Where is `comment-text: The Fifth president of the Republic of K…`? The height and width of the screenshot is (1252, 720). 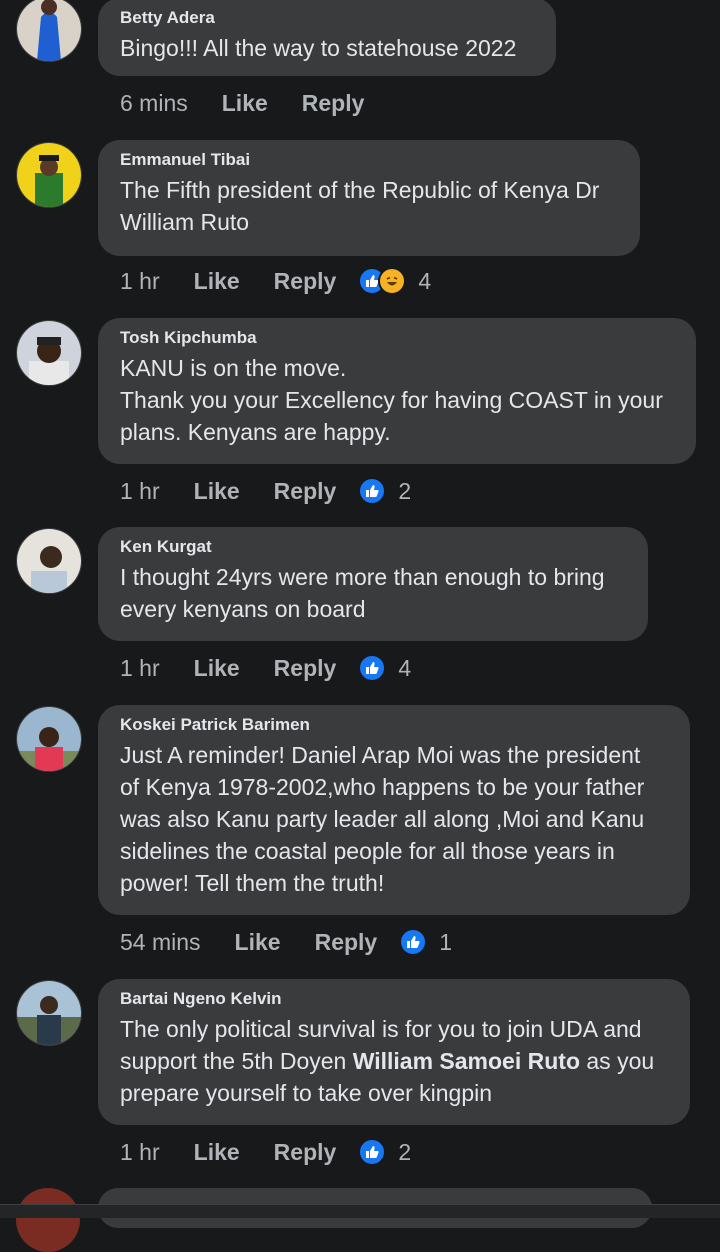
comment-text: The Fifth president of the Republic of K… is located at coordinates (369, 206).